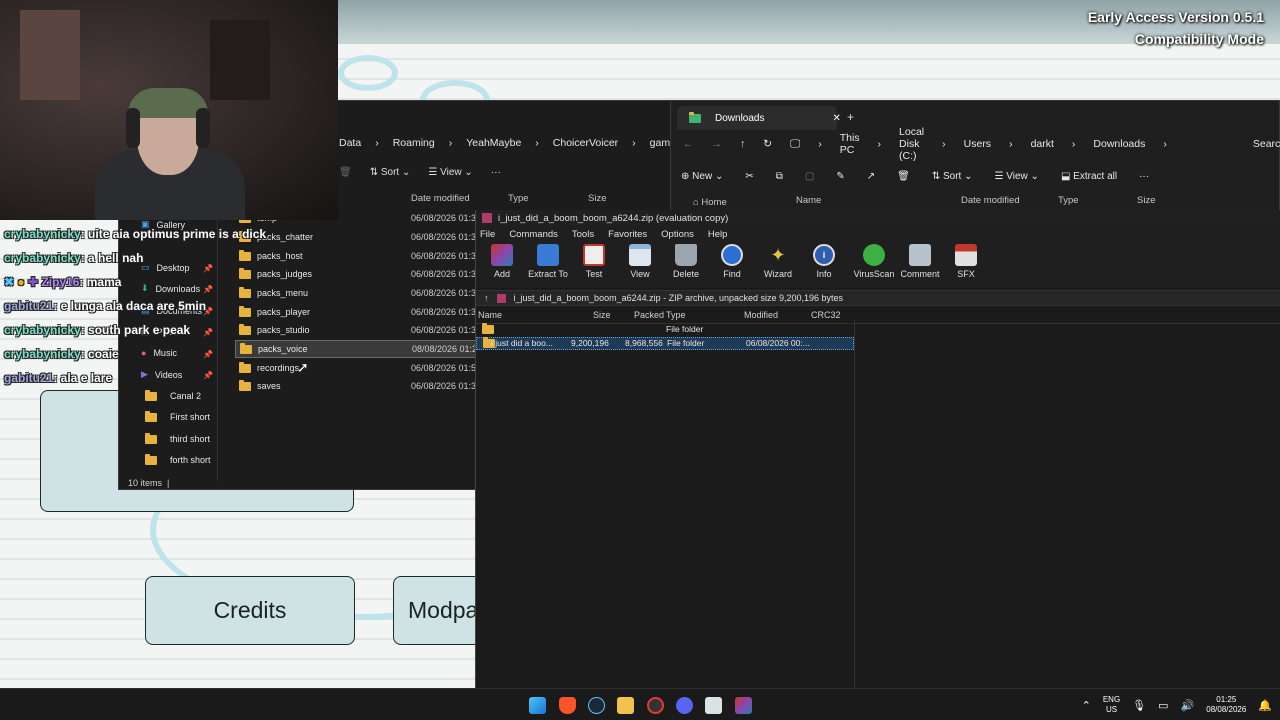  Describe the element at coordinates (809, 176) in the screenshot. I see `paste-icon: ▢` at that location.